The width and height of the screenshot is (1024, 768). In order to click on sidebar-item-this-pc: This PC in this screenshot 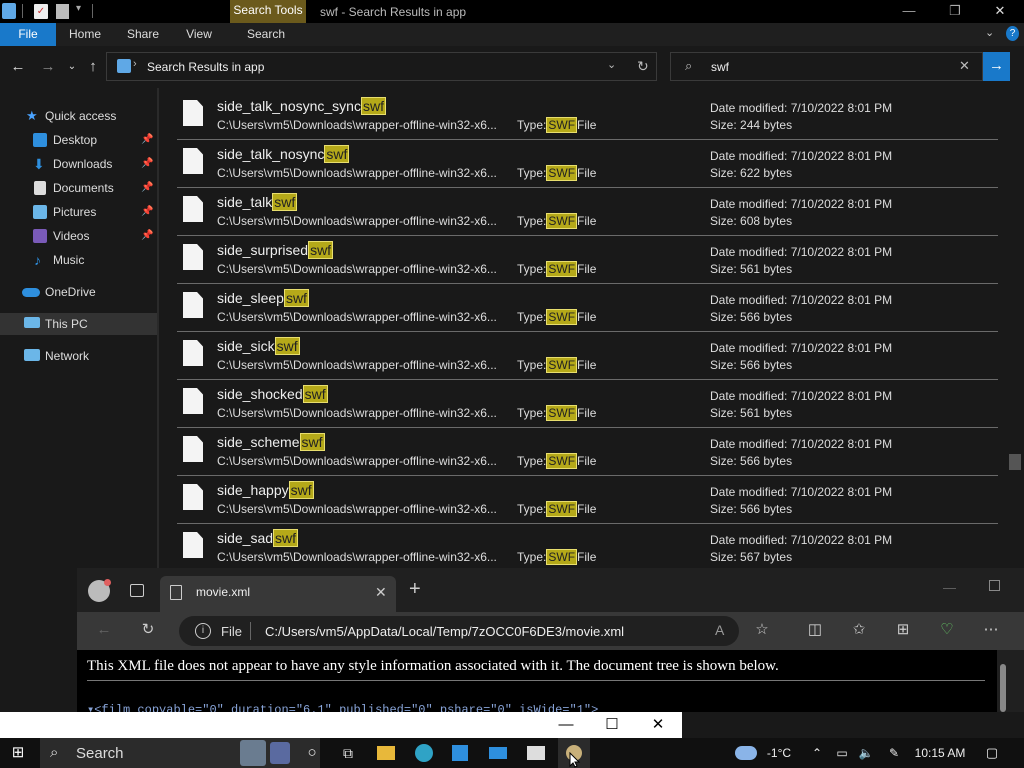, I will do `click(78, 324)`.